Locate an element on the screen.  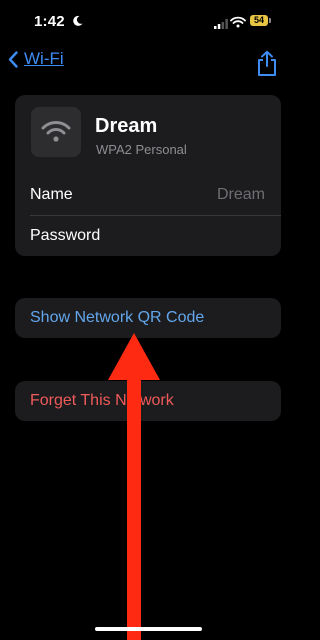
password-row-label: Password is located at coordinates (65, 235).